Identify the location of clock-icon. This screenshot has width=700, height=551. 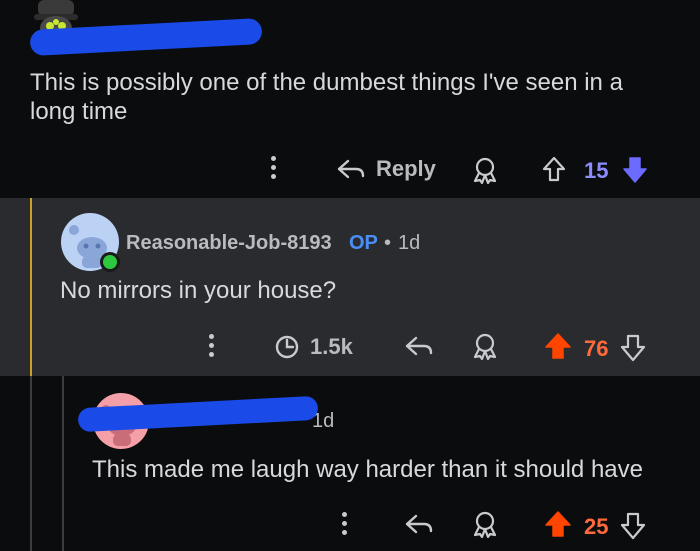
(287, 347).